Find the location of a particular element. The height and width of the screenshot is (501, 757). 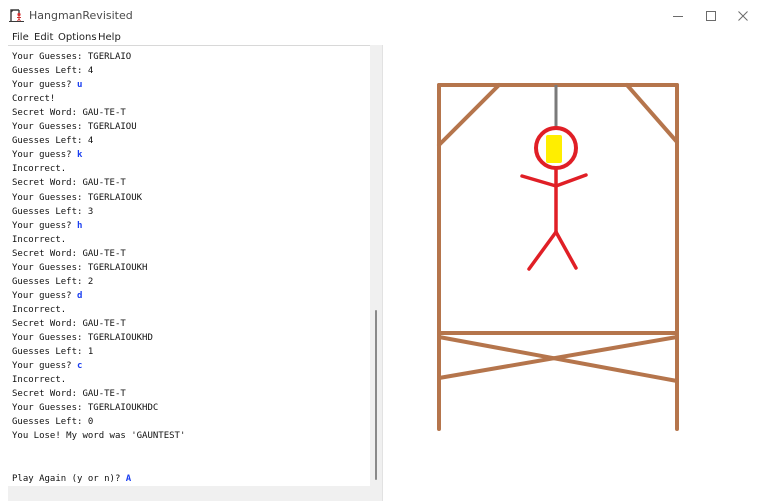

menu-bar: File Edit Options Help is located at coordinates (378, 38).